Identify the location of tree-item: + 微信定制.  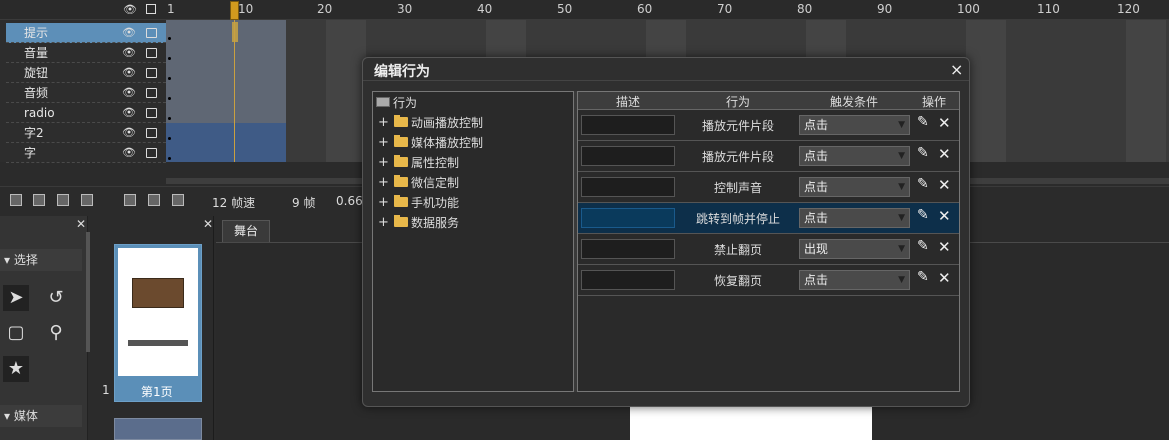
(418, 182).